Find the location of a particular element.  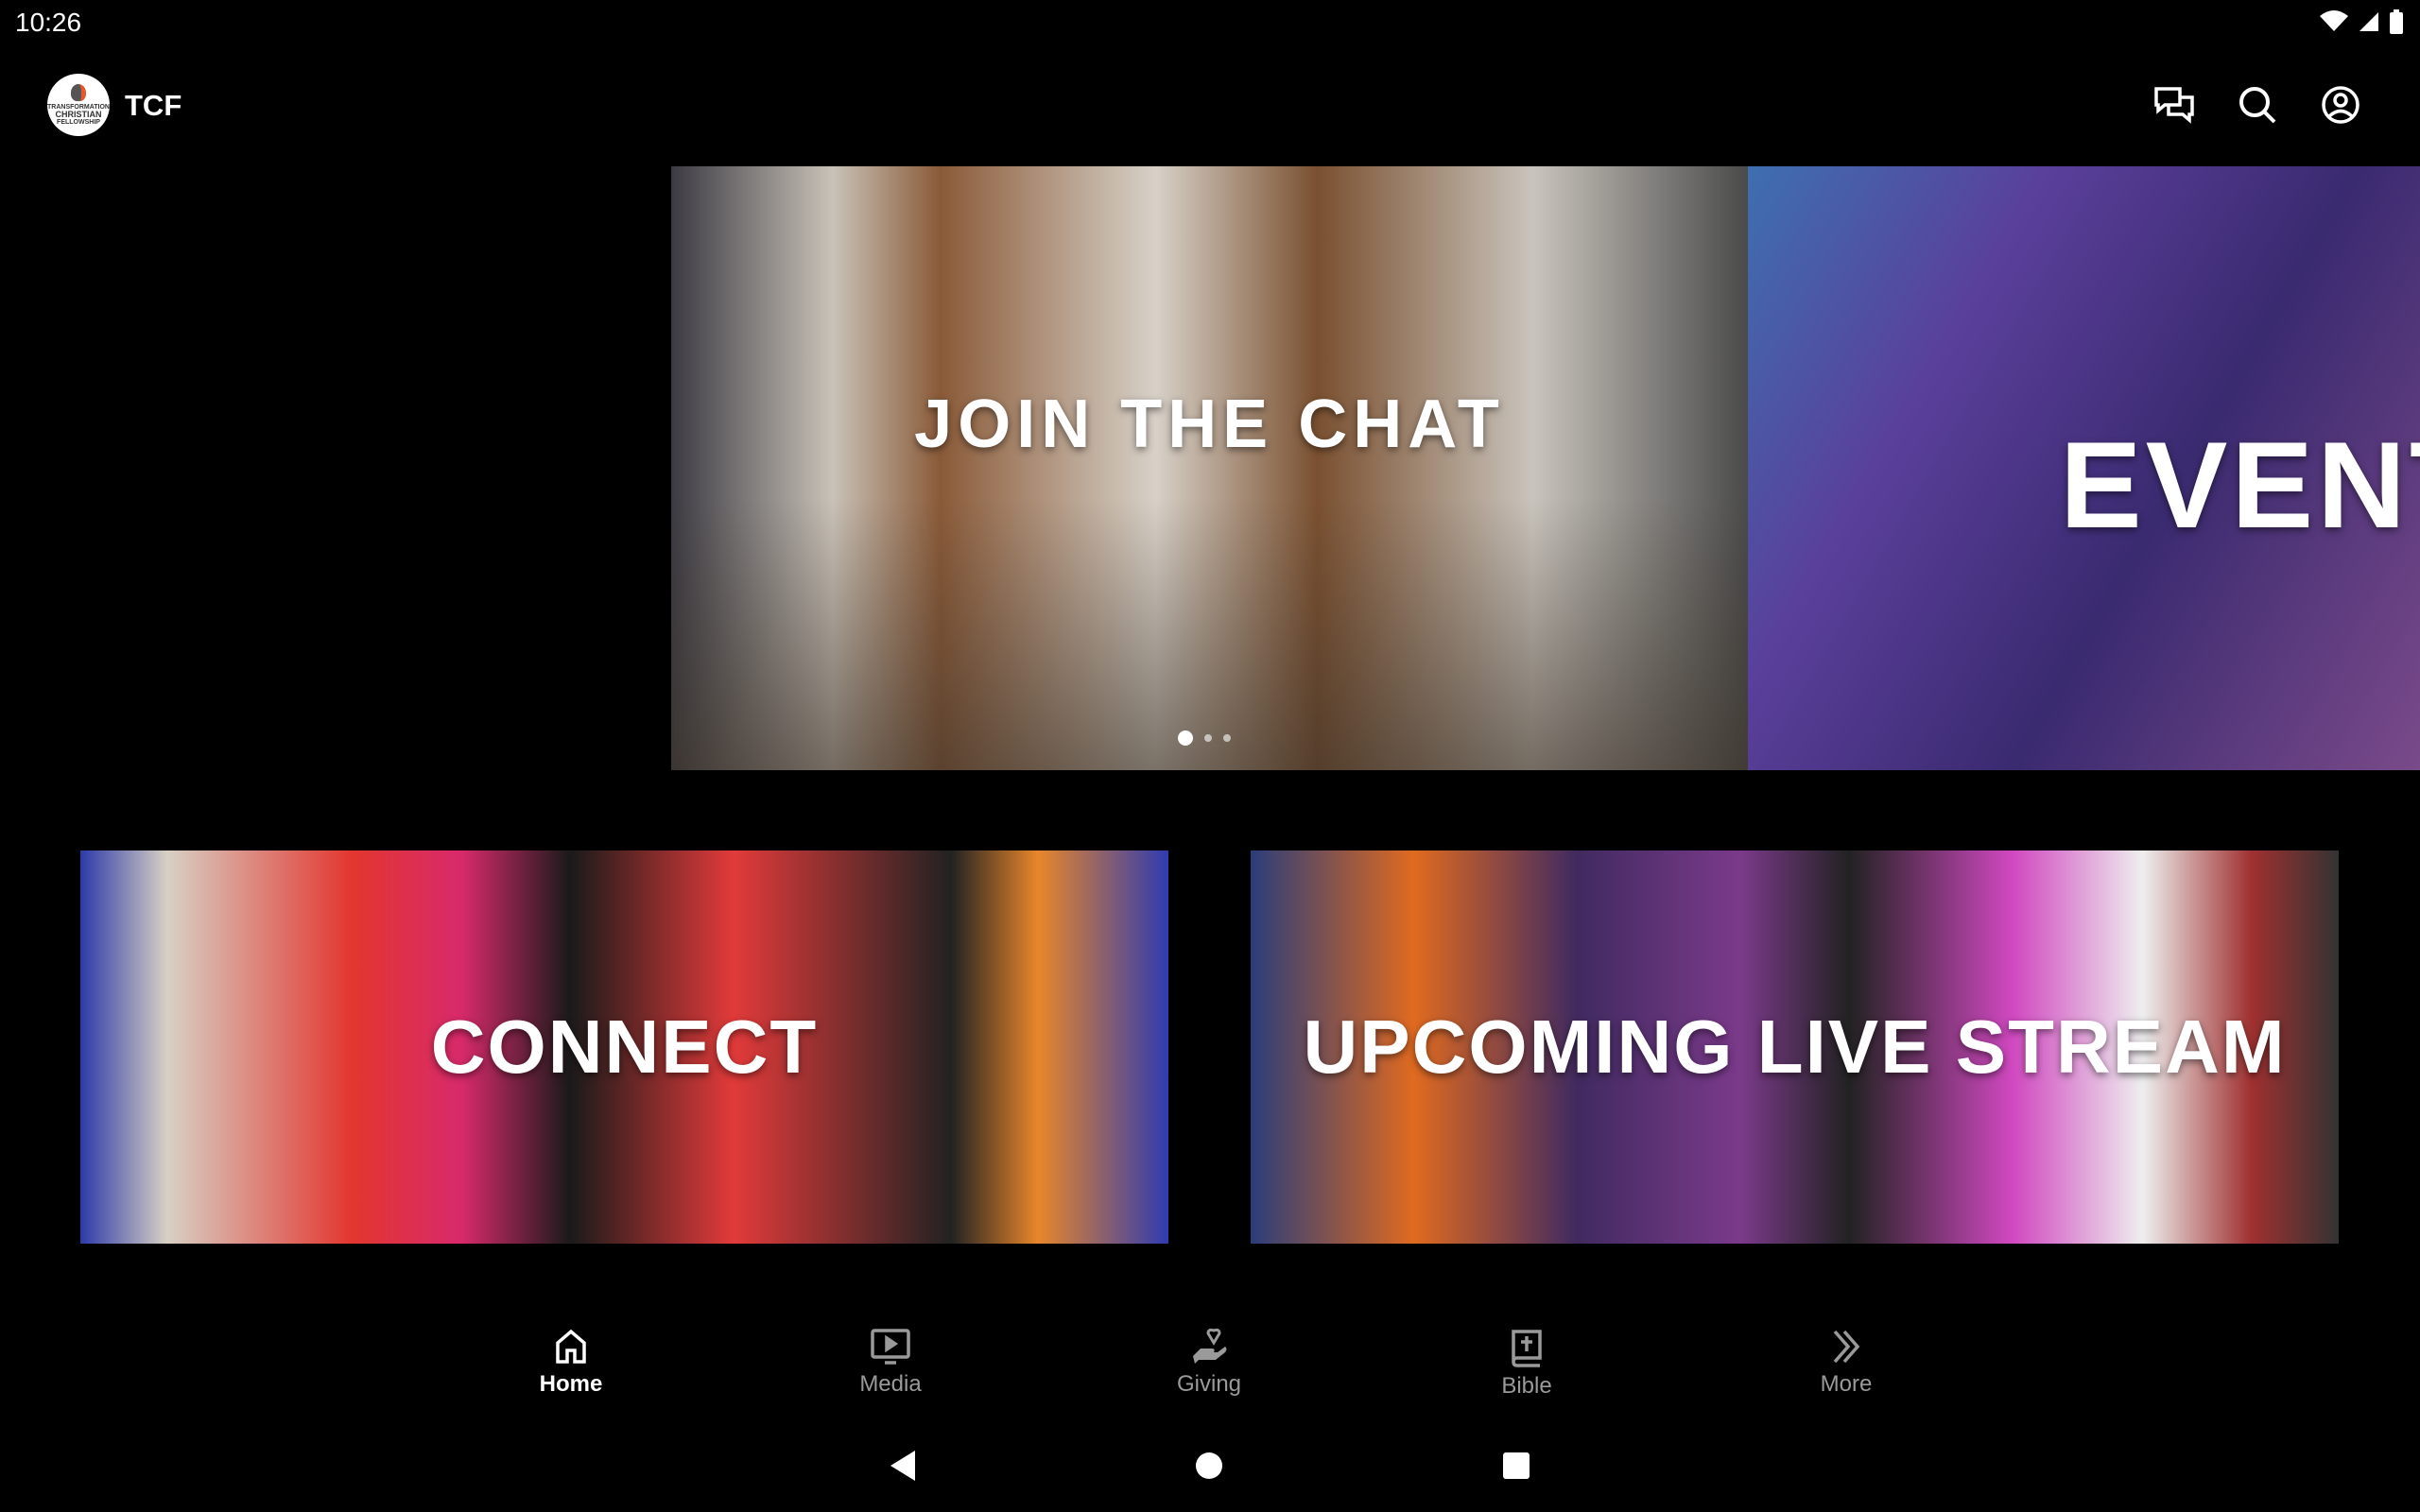

recents-icon is located at coordinates (1516, 1465).